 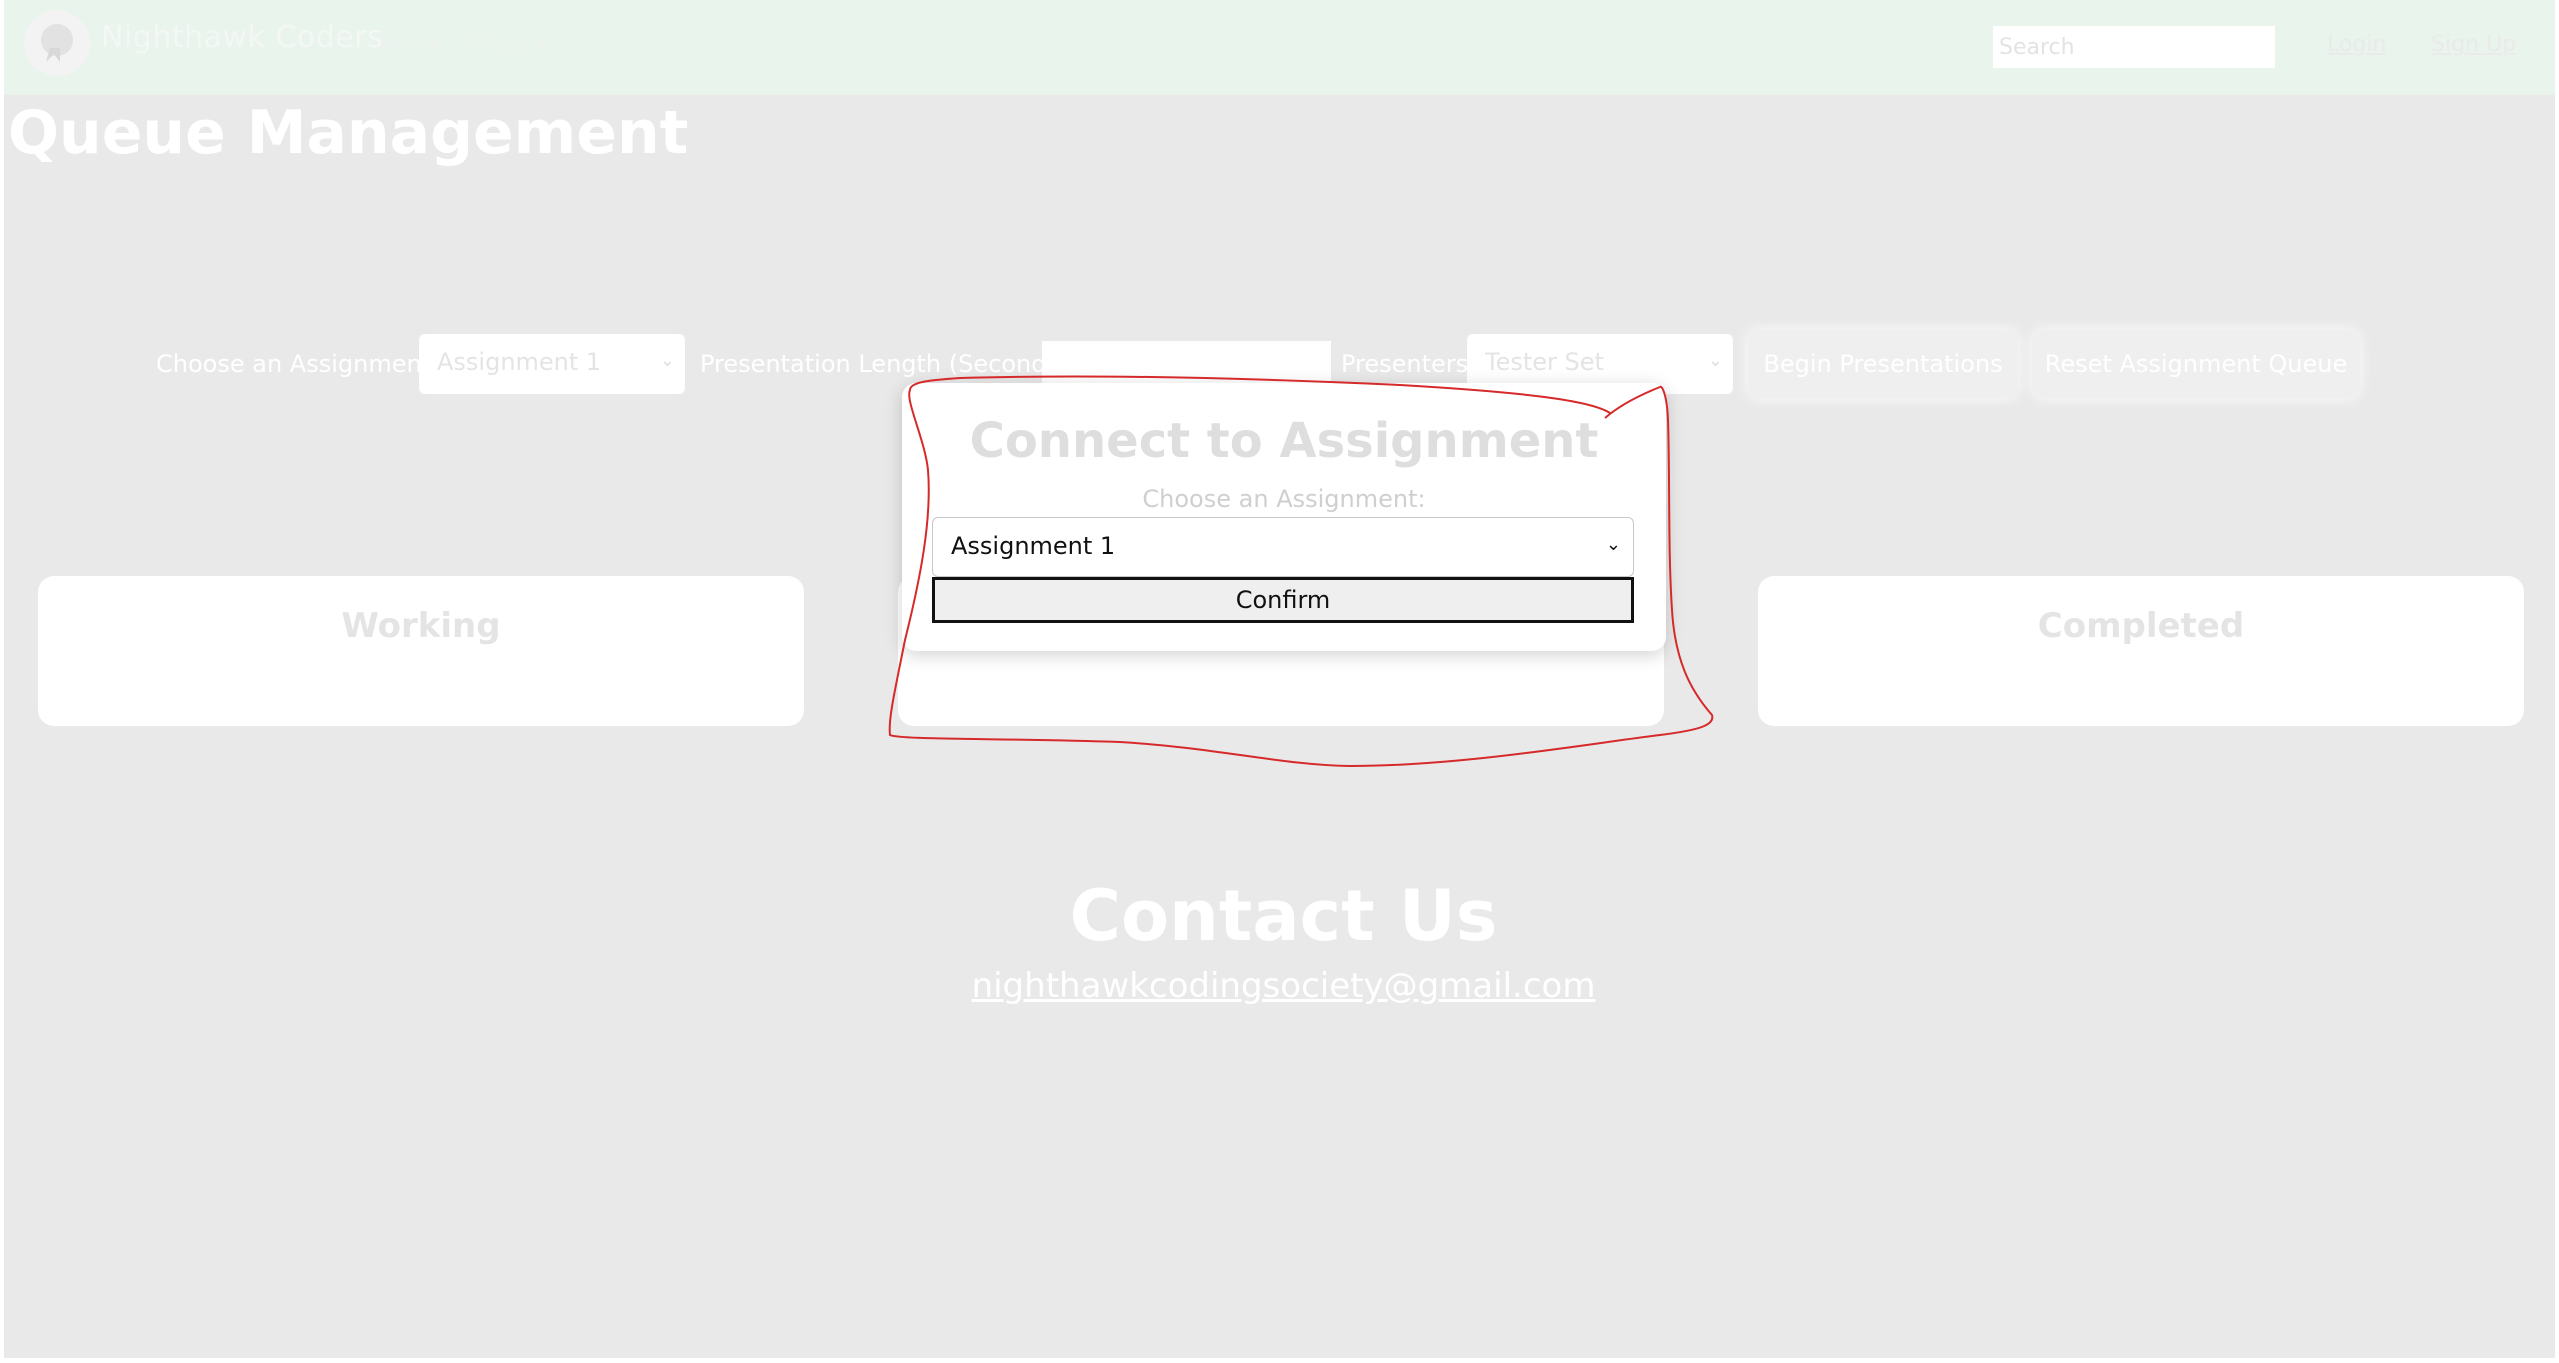 What do you see at coordinates (2473, 44) in the screenshot?
I see `signup-link: Sign Up` at bounding box center [2473, 44].